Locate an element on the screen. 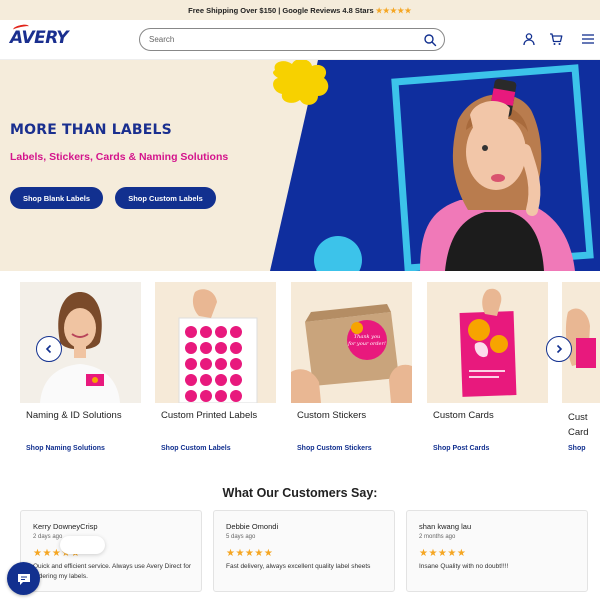 This screenshot has height=600, width=600. card-image: Thank you for your order! is located at coordinates (351, 342).